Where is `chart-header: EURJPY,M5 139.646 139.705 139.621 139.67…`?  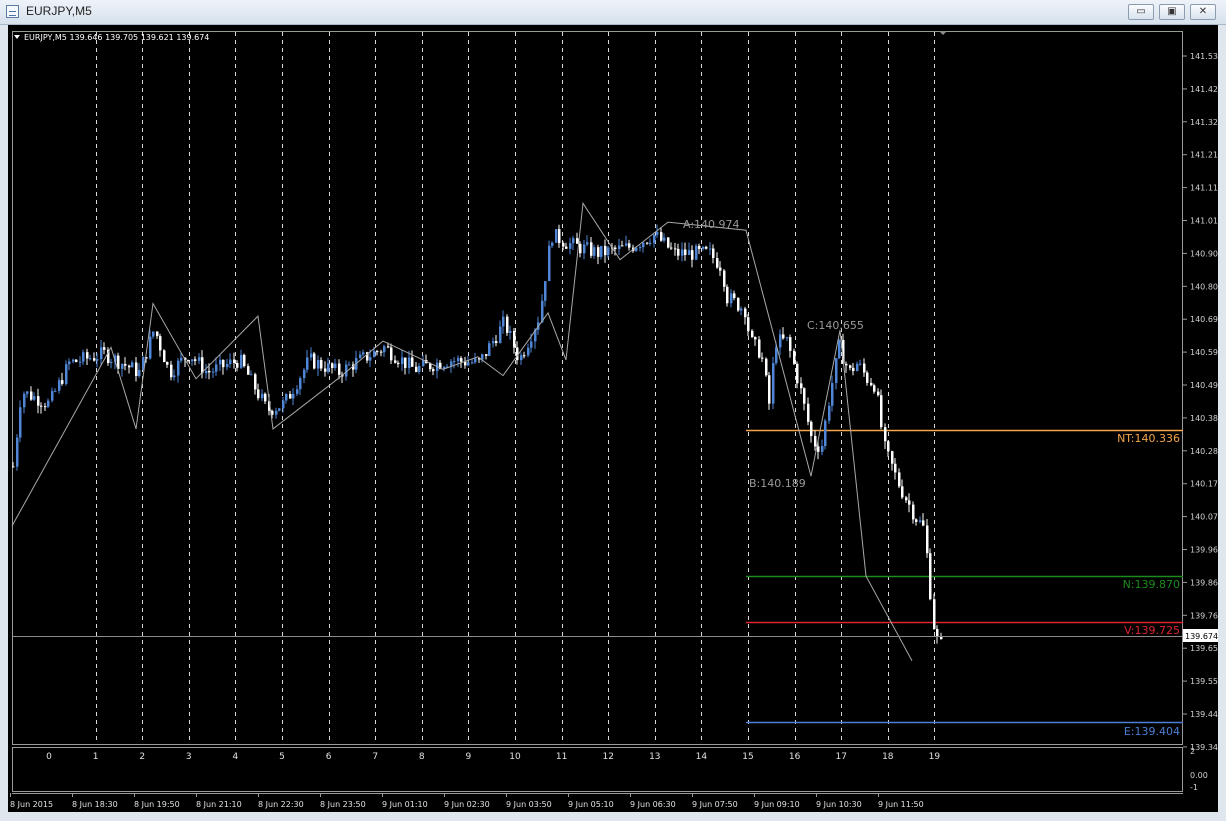 chart-header: EURJPY,M5 139.646 139.705 139.621 139.67… is located at coordinates (116, 37).